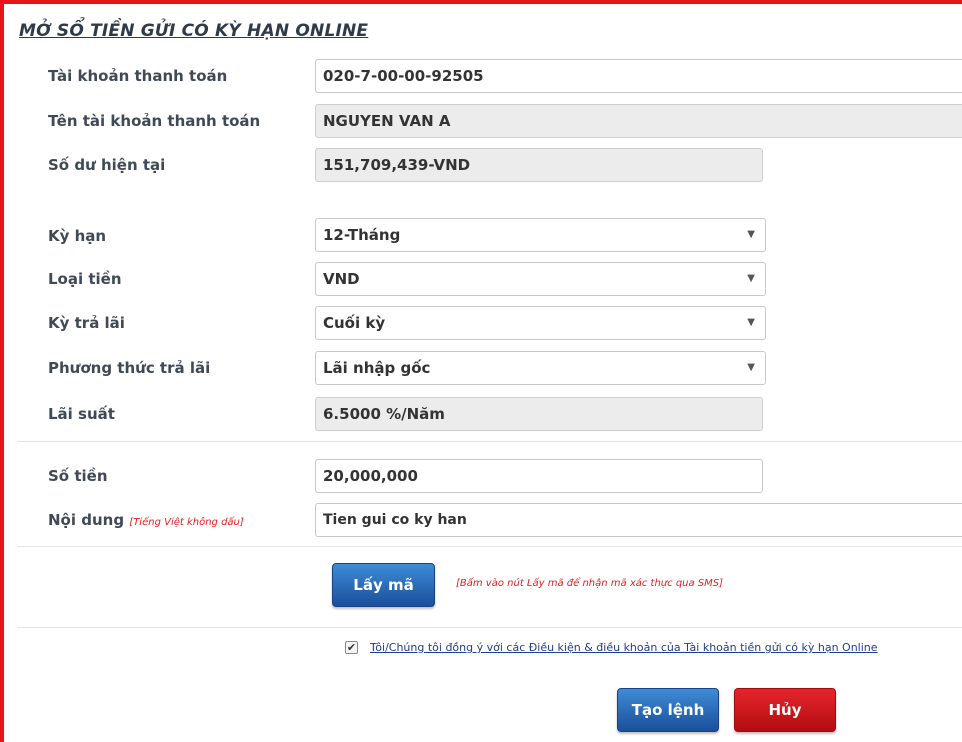 The width and height of the screenshot is (962, 742). Describe the element at coordinates (387, 121) in the screenshot. I see `account-name-value: NGUYEN VAN A` at that location.